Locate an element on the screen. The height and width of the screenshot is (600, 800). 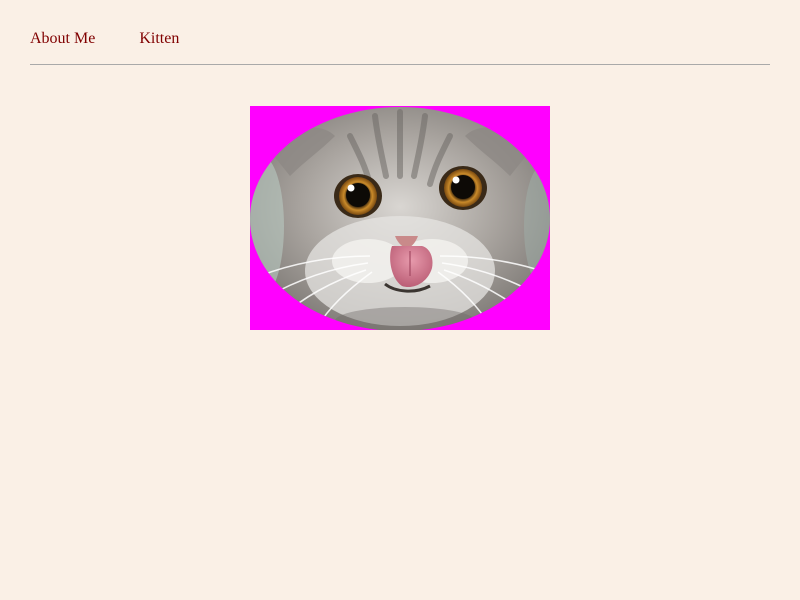
nav-link-kitten: Kitten is located at coordinates (159, 38).